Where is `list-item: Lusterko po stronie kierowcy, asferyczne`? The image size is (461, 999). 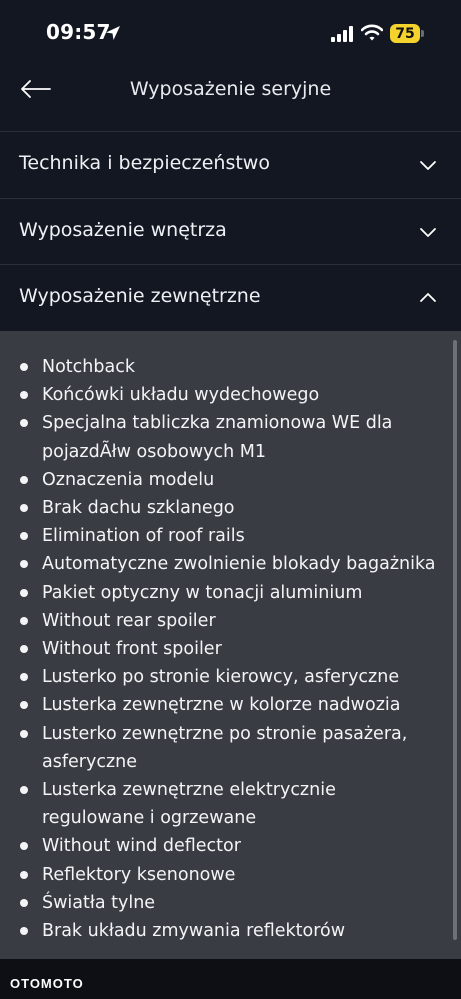
list-item: Lusterko po stronie kierowcy, asferyczne is located at coordinates (230, 677).